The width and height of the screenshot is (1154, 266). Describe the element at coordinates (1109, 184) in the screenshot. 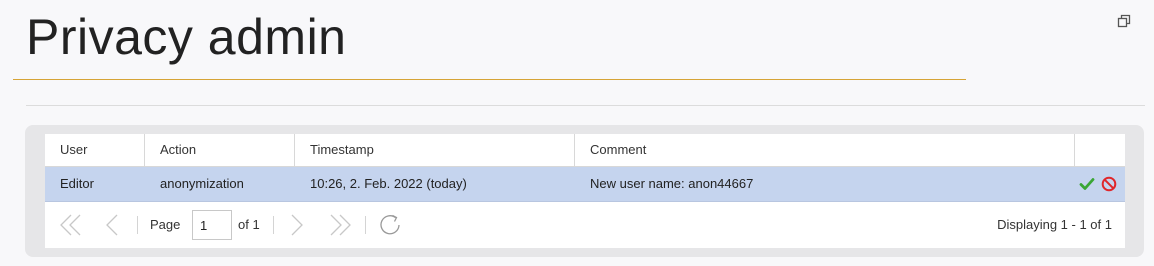

I see `reject-ban-icon` at that location.